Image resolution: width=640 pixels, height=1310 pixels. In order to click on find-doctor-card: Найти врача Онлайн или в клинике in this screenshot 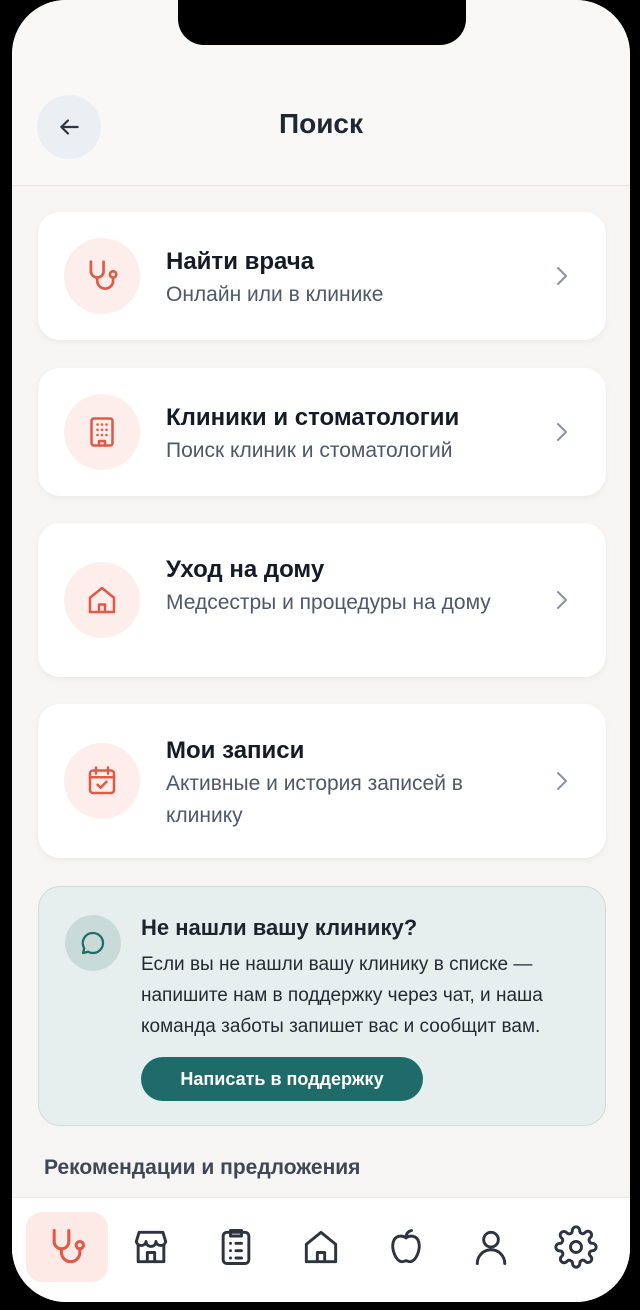, I will do `click(322, 276)`.